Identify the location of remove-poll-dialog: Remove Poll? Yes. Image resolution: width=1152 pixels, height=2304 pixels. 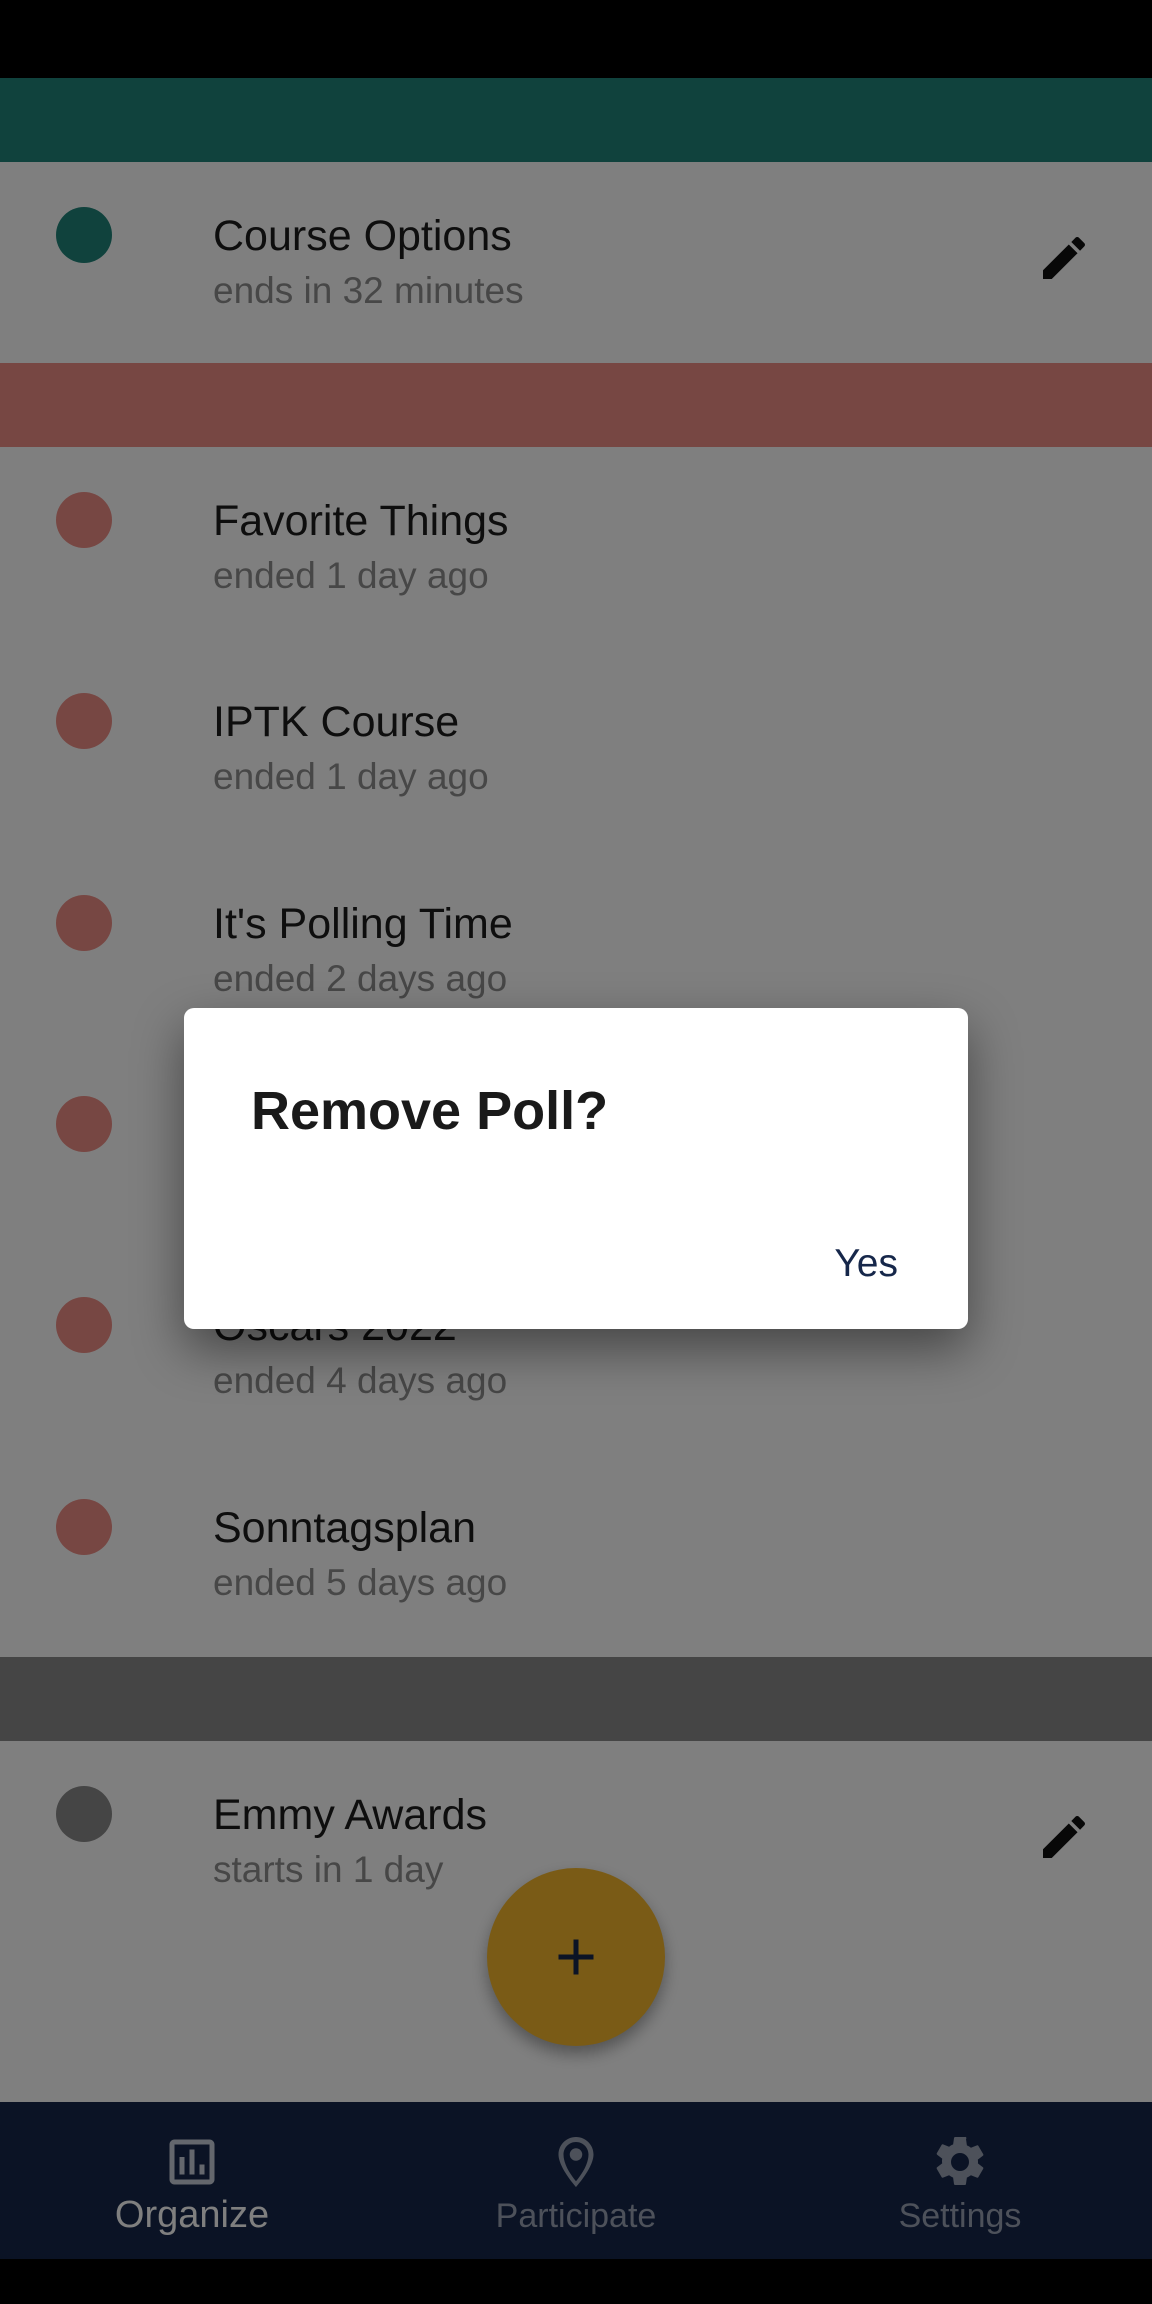
(576, 1168).